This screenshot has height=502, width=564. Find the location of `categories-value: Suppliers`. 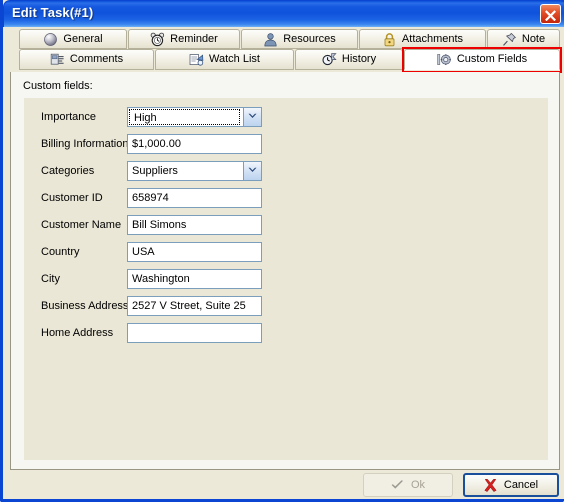

categories-value: Suppliers is located at coordinates (155, 171).